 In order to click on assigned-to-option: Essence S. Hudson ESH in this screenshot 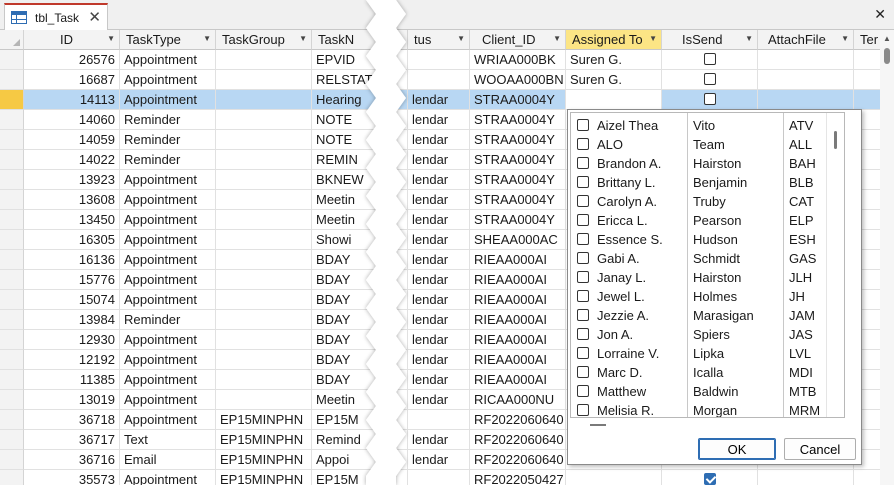, I will do `click(707, 239)`.